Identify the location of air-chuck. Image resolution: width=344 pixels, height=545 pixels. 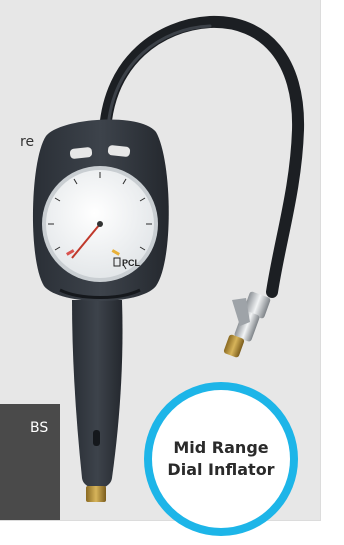
(247, 324).